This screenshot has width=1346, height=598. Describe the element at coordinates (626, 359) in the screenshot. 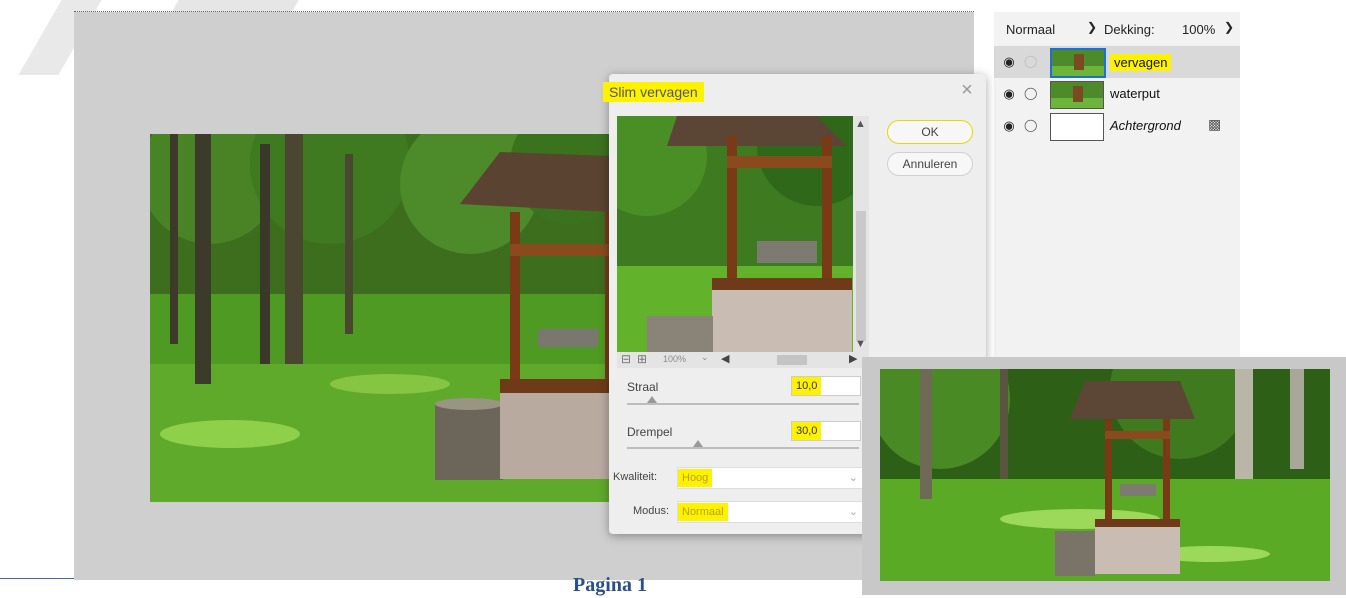

I see `zoom-out-icon: ⊟` at that location.